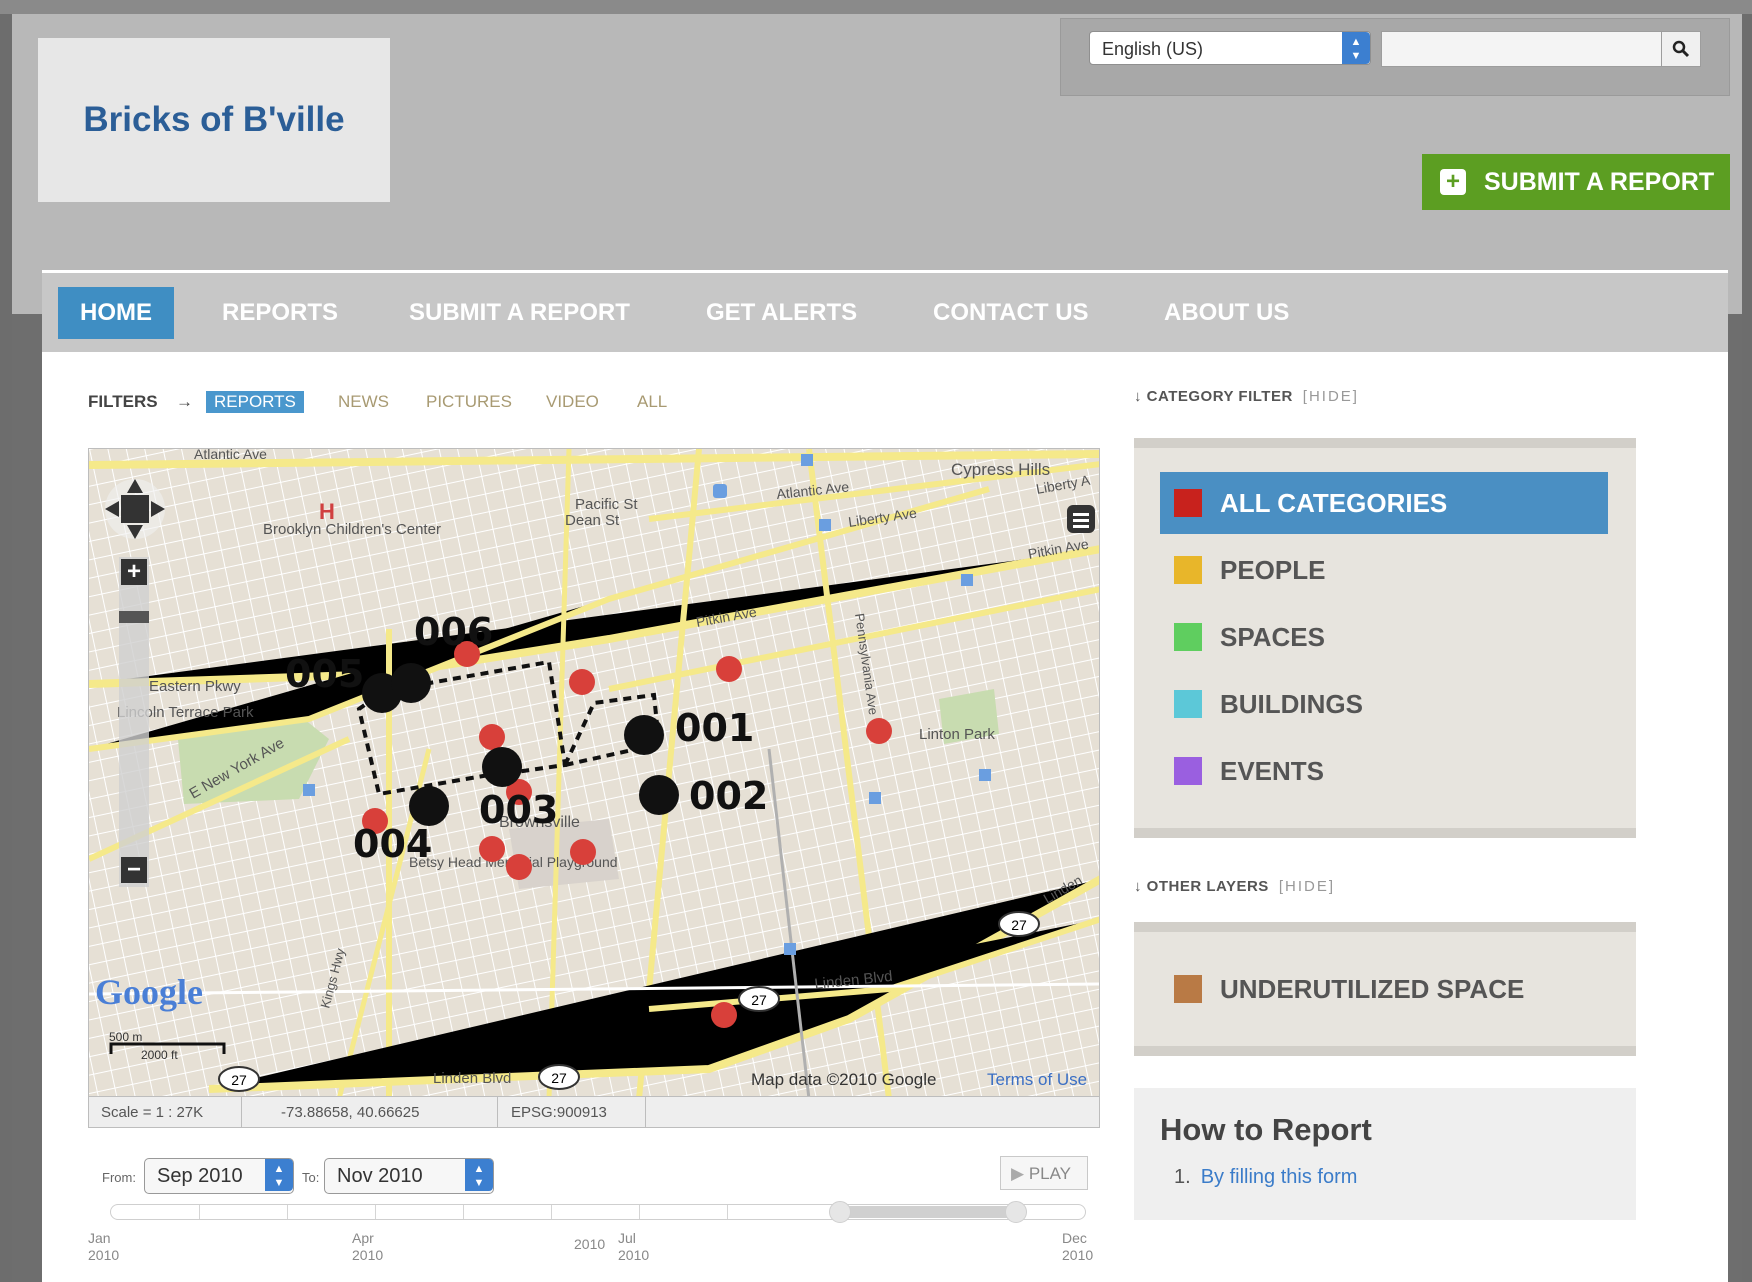 The image size is (1752, 1282). Describe the element at coordinates (840, 1212) in the screenshot. I see `timeline-start-handle` at that location.